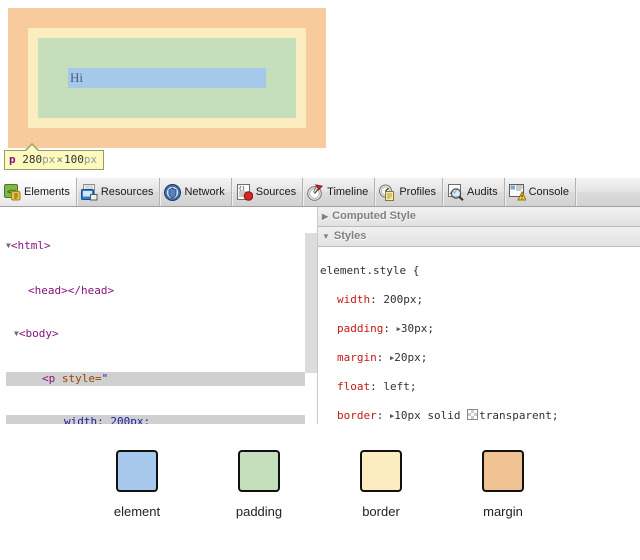 The image size is (640, 560). What do you see at coordinates (431, 415) in the screenshot?
I see `css-property-value: 10px solid` at bounding box center [431, 415].